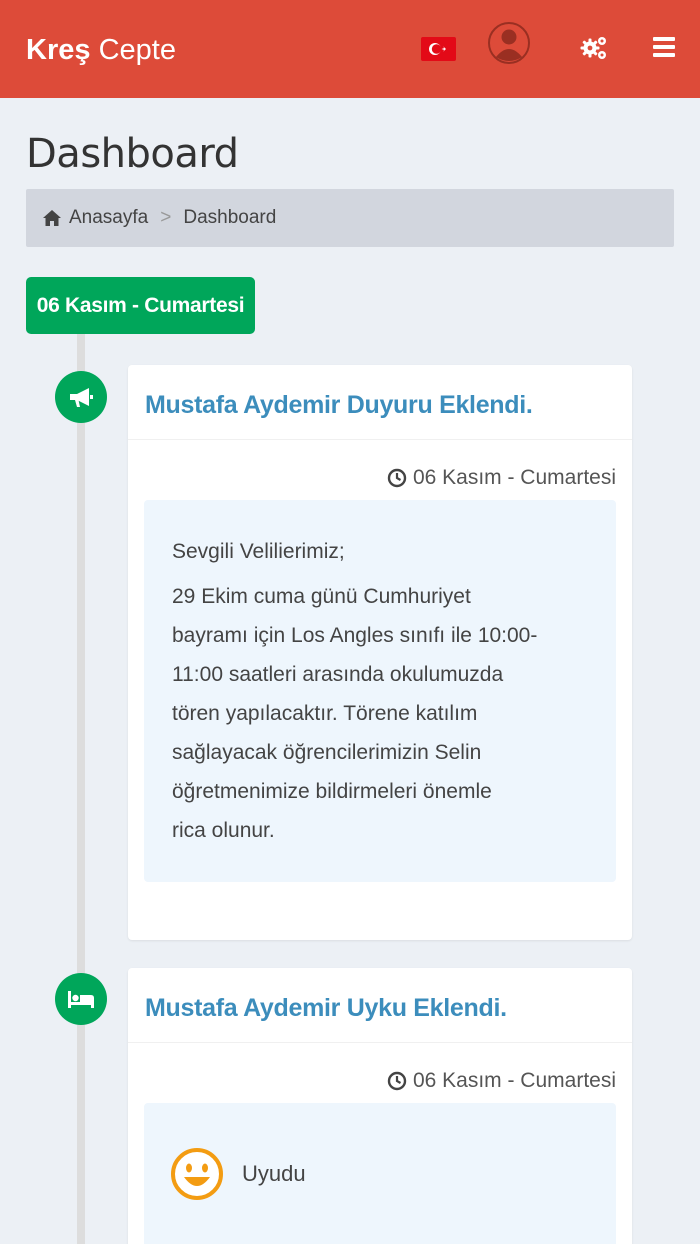 The width and height of the screenshot is (700, 1244). What do you see at coordinates (258, 551) in the screenshot?
I see `notice-greeting: Sevgili Velilierimiz;` at bounding box center [258, 551].